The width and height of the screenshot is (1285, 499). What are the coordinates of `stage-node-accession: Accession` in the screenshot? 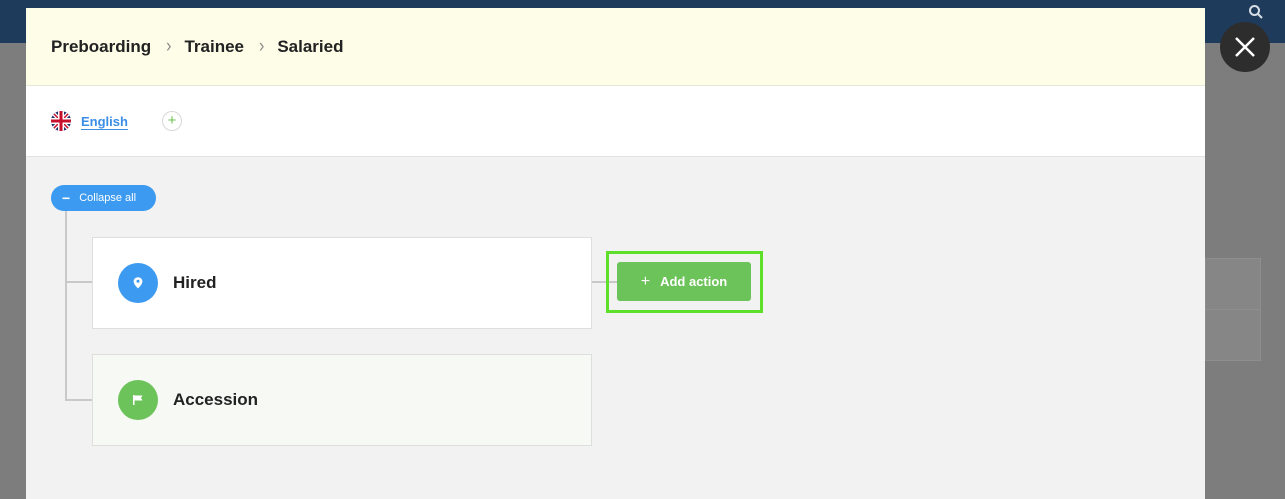 It's located at (342, 400).